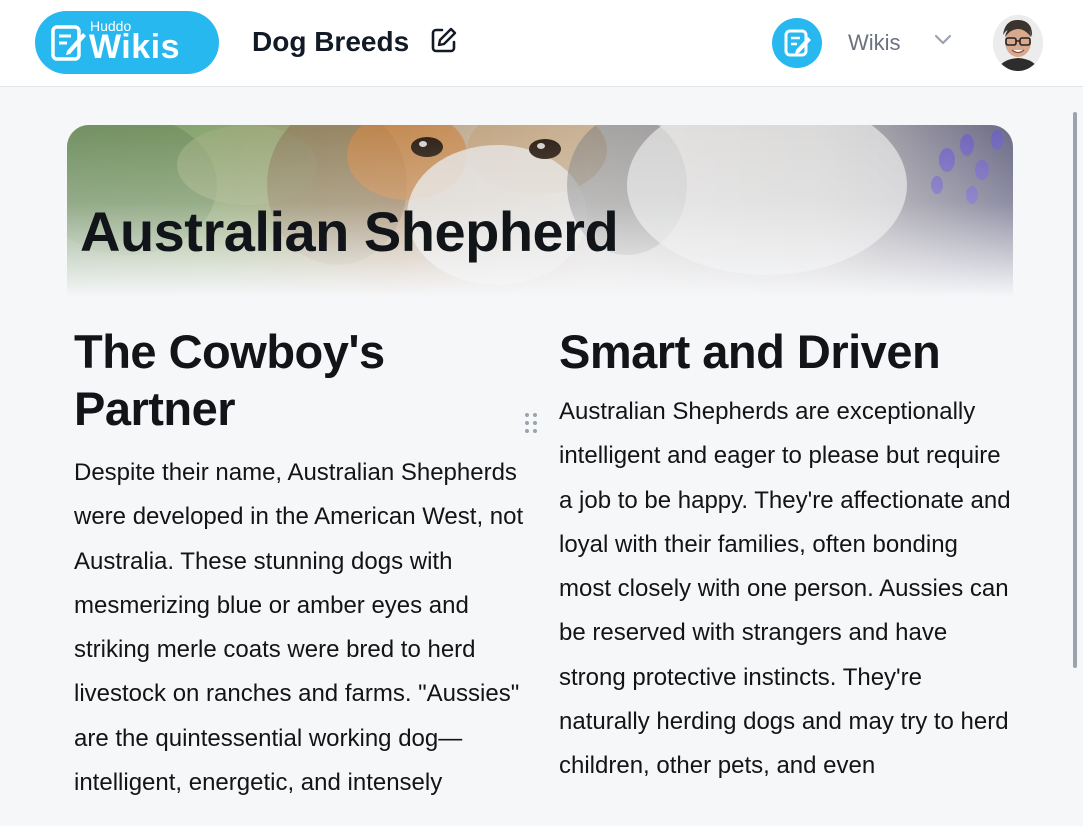  What do you see at coordinates (541, 43) in the screenshot?
I see `top-bar: Huddo Wikis Dog Breeds Wikis` at bounding box center [541, 43].